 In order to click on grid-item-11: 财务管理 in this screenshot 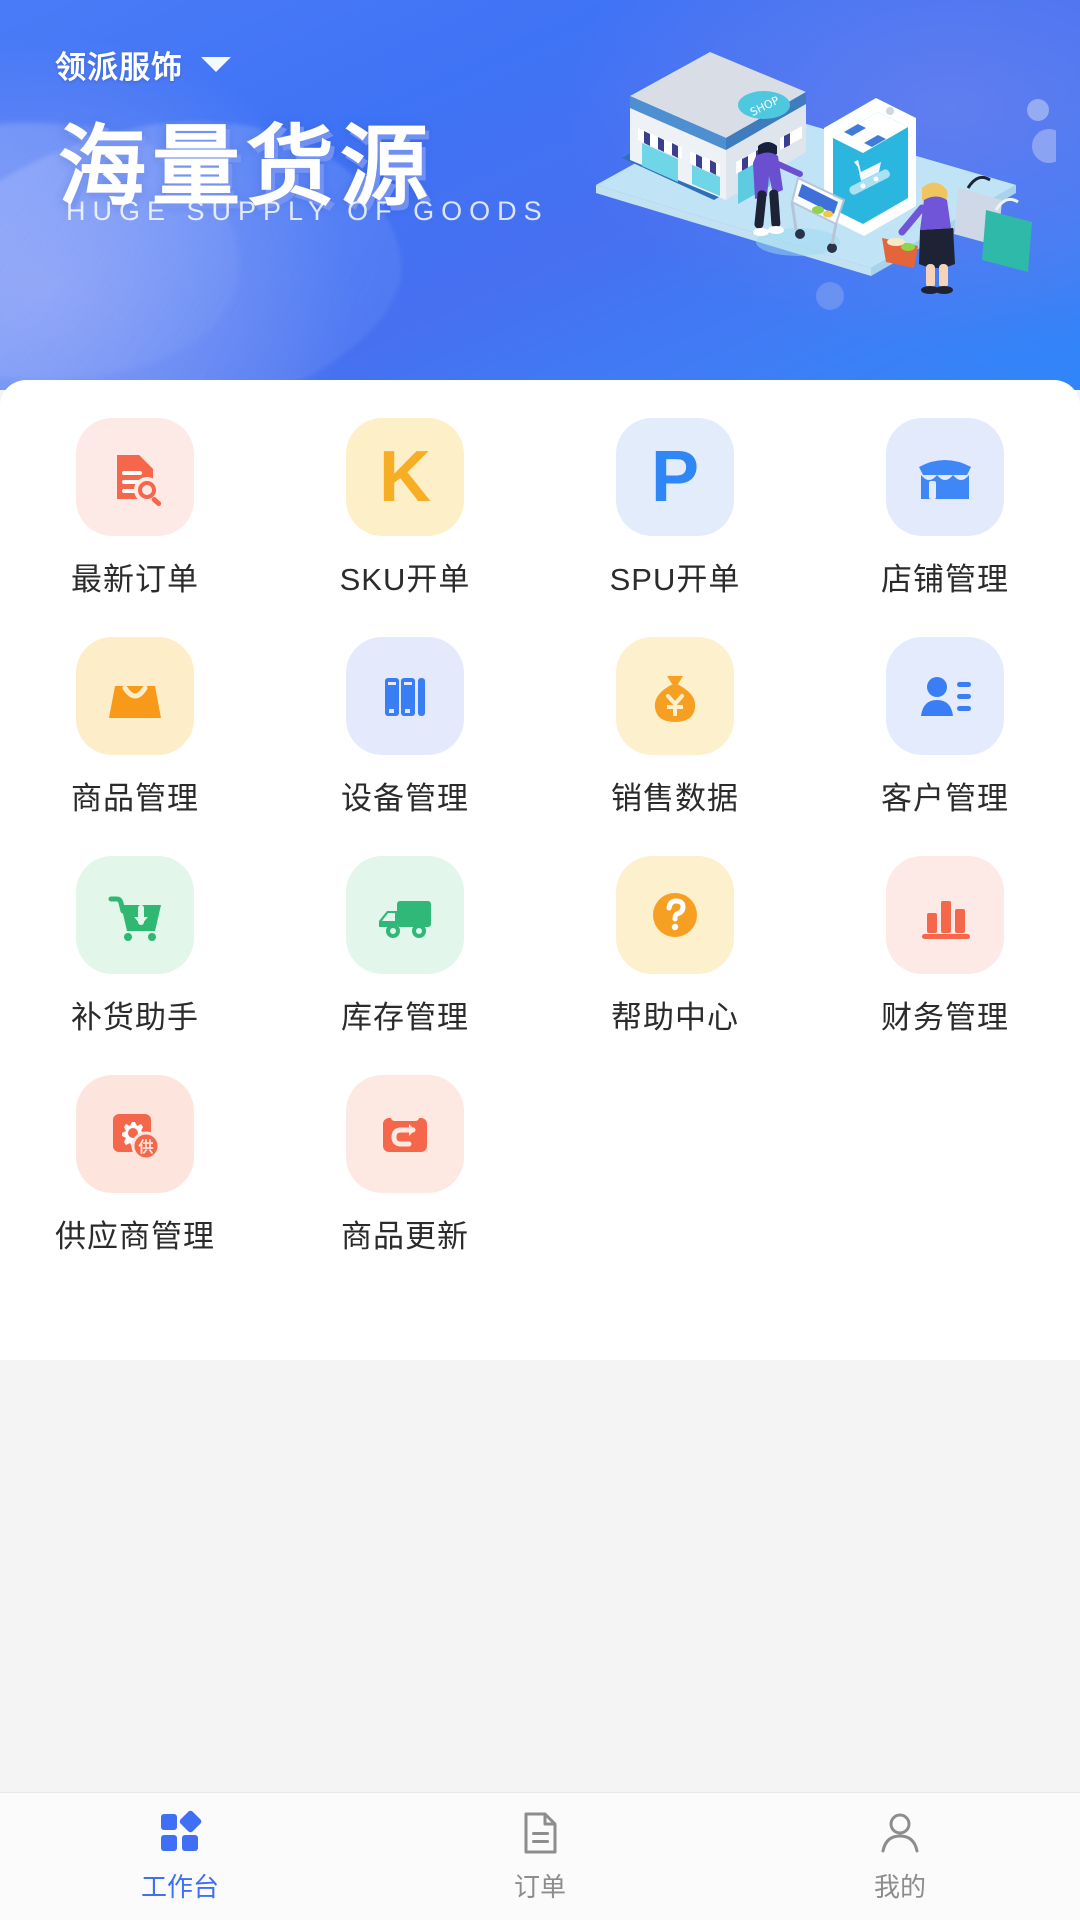, I will do `click(945, 946)`.